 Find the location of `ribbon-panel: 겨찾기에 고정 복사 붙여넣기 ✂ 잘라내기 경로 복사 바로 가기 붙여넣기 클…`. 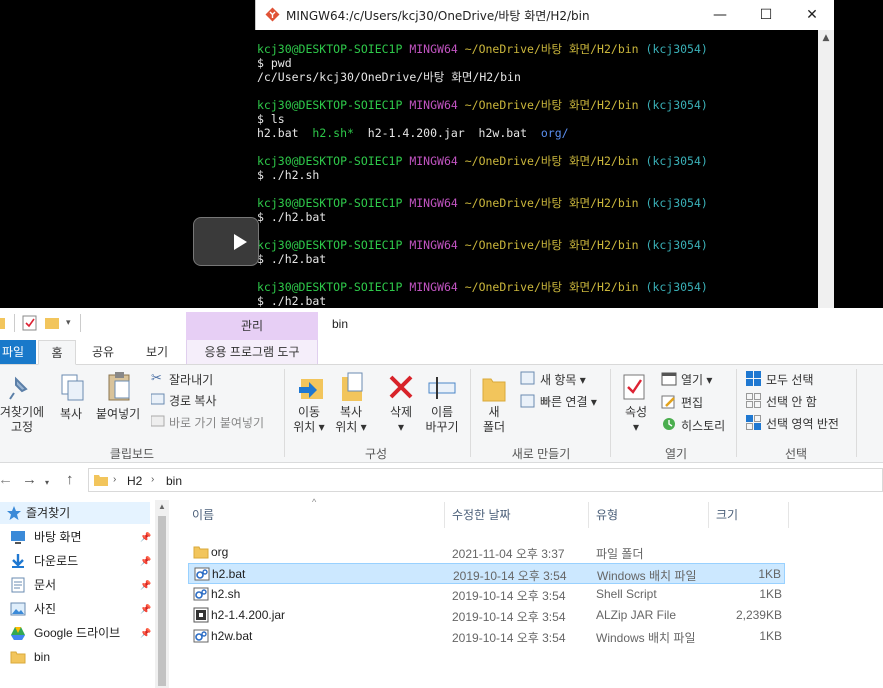

ribbon-panel: 겨찾기에 고정 복사 붙여넣기 ✂ 잘라내기 경로 복사 바로 가기 붙여넣기 클… is located at coordinates (441, 414).